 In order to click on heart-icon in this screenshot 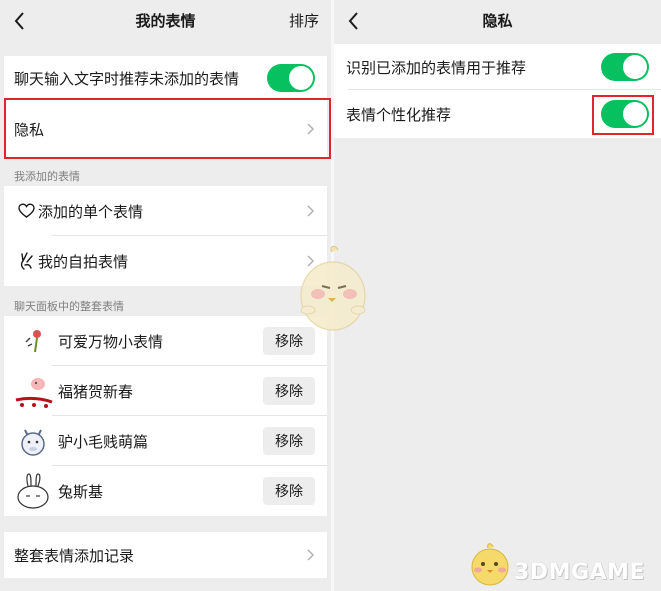, I will do `click(26, 210)`.